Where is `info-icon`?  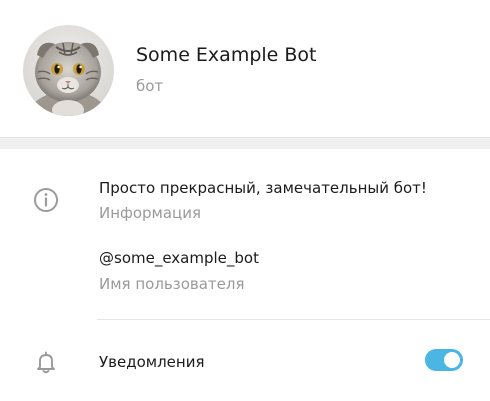
info-icon is located at coordinates (46, 200).